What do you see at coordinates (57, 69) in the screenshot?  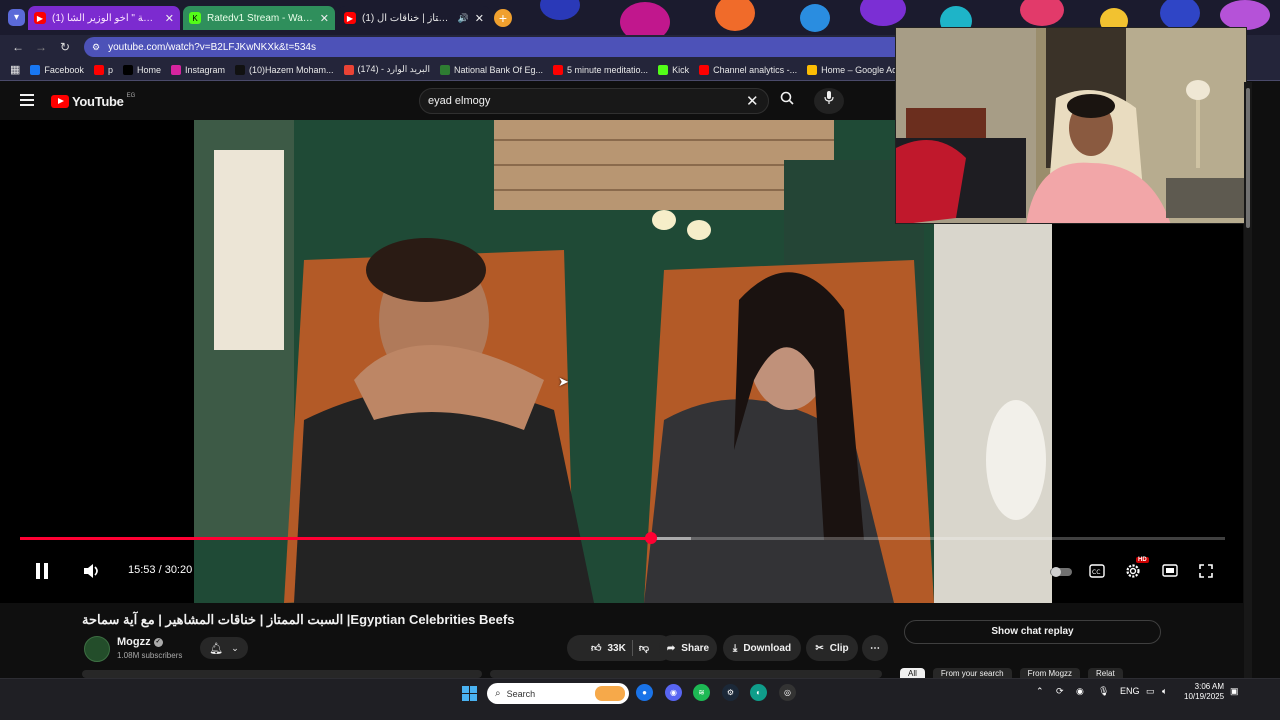 I see `bookmark-item: Facebook` at bounding box center [57, 69].